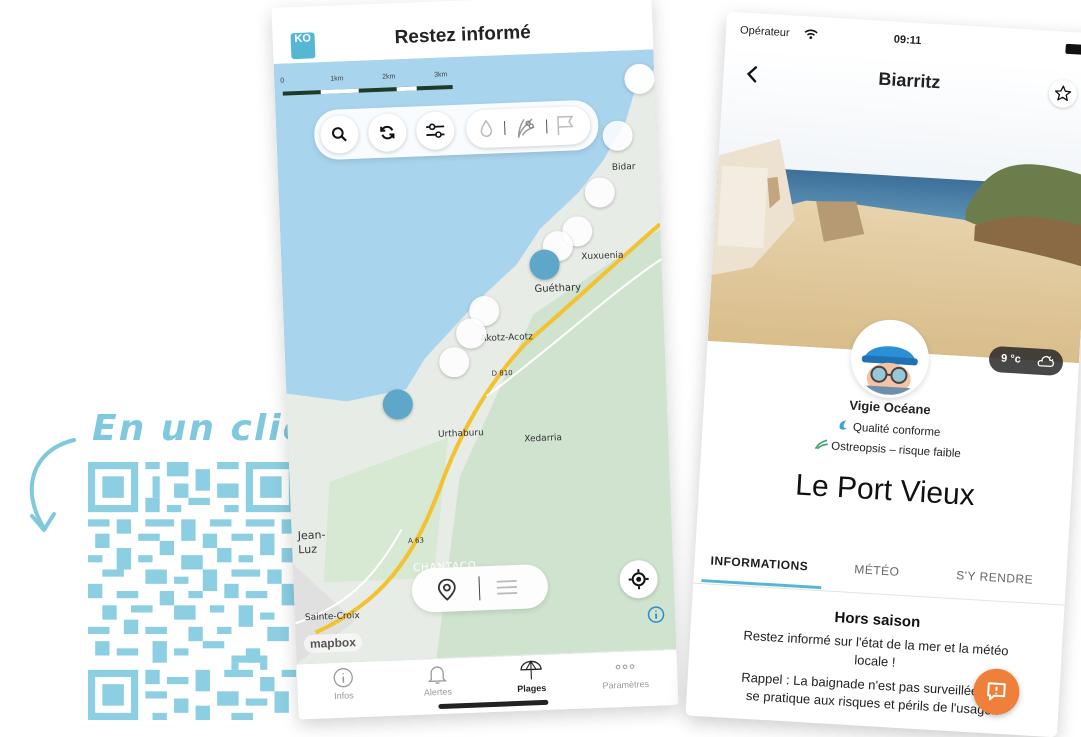 This screenshot has width=1081, height=737. What do you see at coordinates (192, 591) in the screenshot?
I see `qr-code` at bounding box center [192, 591].